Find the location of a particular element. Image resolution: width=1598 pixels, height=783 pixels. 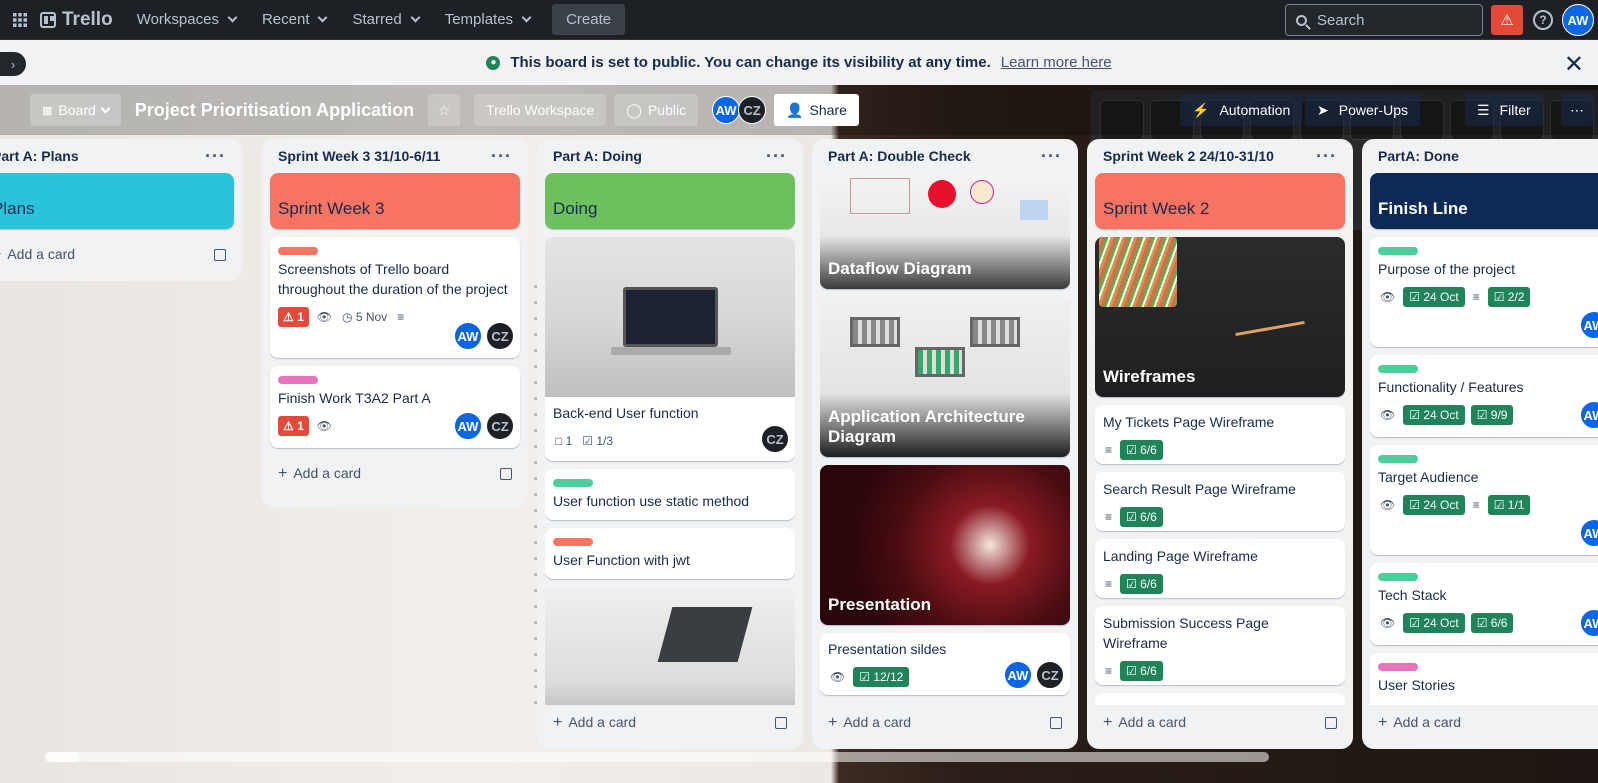

list-item: Presentation sildes 👁 ☑ 12/12 AW CZ is located at coordinates (945, 664).